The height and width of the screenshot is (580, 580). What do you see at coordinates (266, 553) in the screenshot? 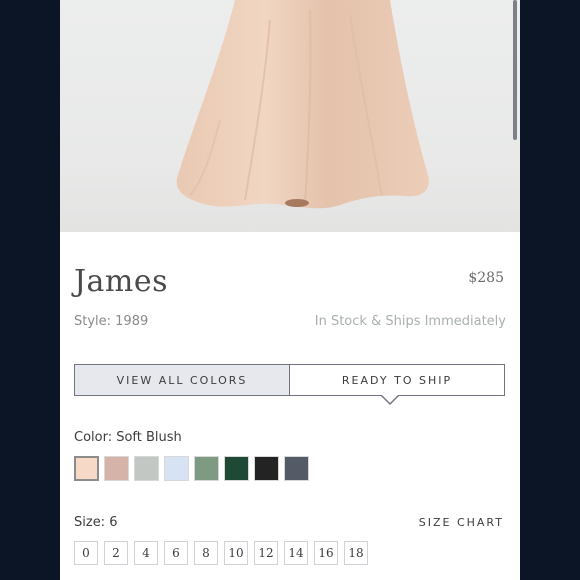
I see `size-option: 12` at bounding box center [266, 553].